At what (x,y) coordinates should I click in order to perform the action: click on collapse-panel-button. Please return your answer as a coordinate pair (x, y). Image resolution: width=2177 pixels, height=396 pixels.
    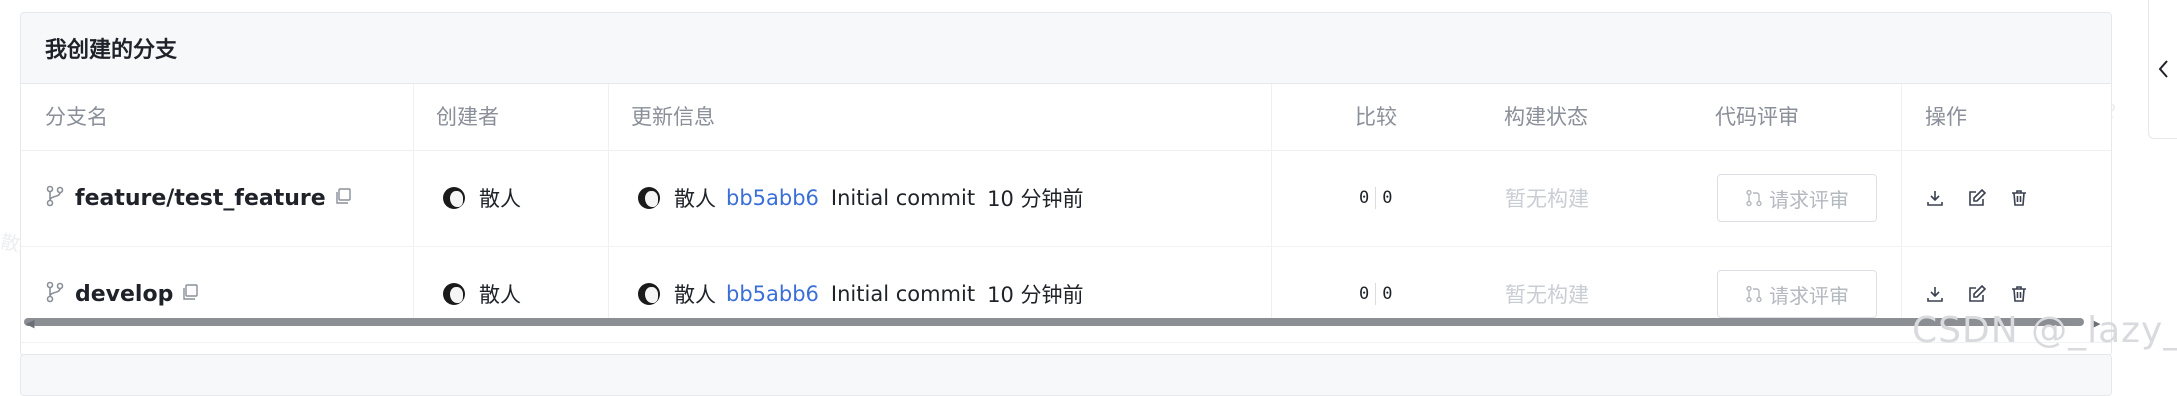
    Looking at the image, I should click on (2162, 69).